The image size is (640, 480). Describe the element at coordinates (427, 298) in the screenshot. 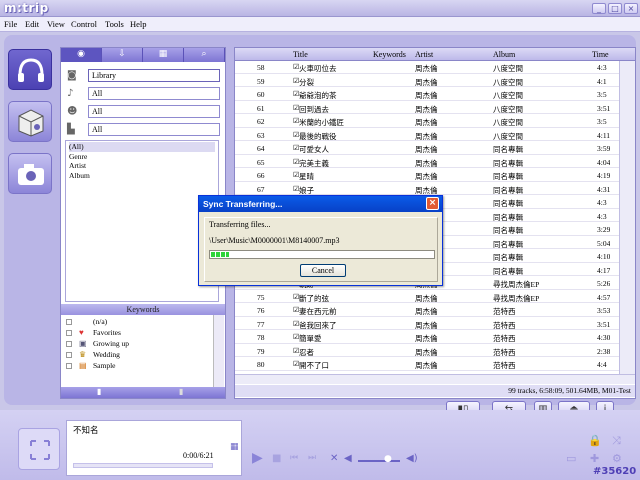

I see `table-row: ☑ 75 斷了的弦 周杰倫 尋找周杰倫EP 4:57` at that location.